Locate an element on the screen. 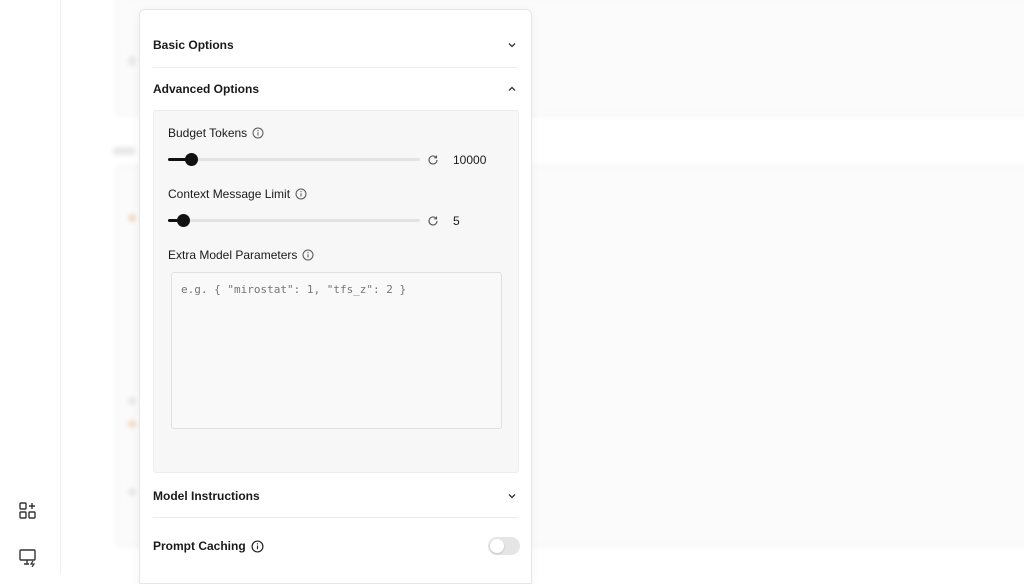  basic-options-header: Basic Options is located at coordinates (335, 45).